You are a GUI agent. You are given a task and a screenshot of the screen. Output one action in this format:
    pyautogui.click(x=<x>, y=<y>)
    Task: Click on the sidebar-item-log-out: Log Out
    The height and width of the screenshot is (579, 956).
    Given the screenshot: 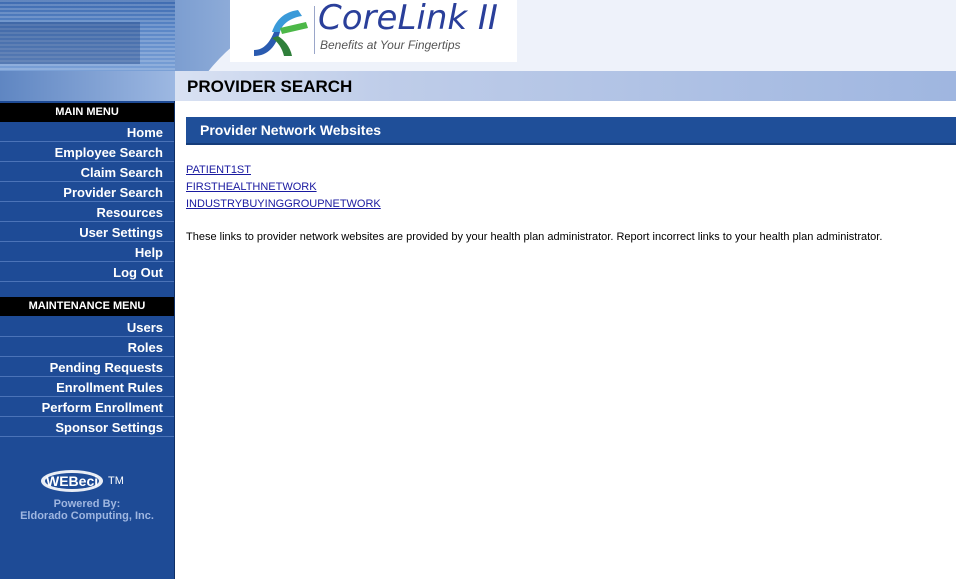 What is the action you would take?
    pyautogui.click(x=87, y=272)
    